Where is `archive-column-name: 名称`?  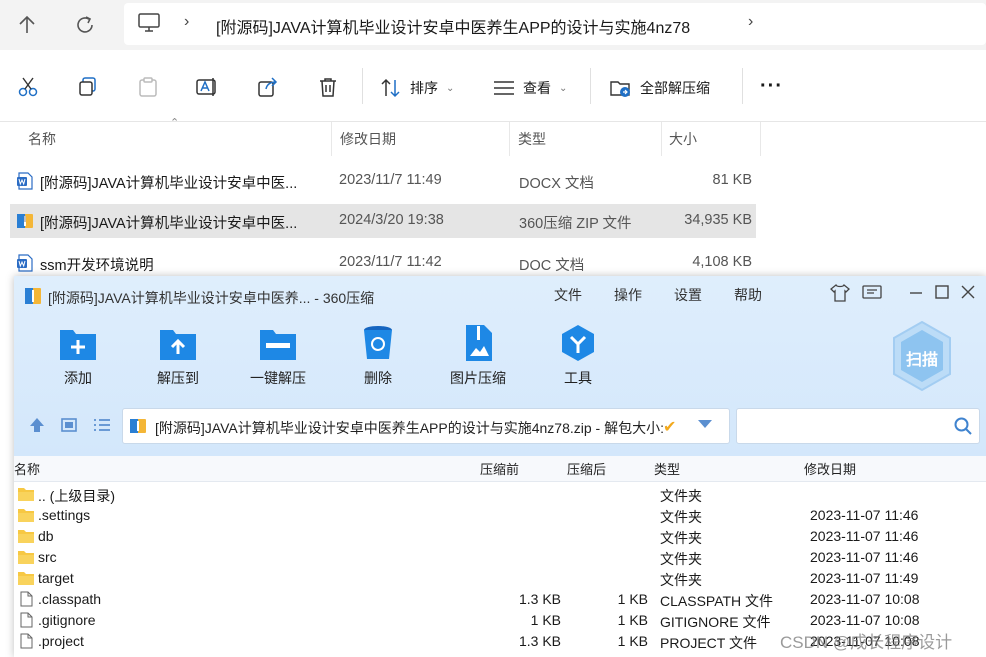
archive-column-name: 名称 is located at coordinates (27, 470).